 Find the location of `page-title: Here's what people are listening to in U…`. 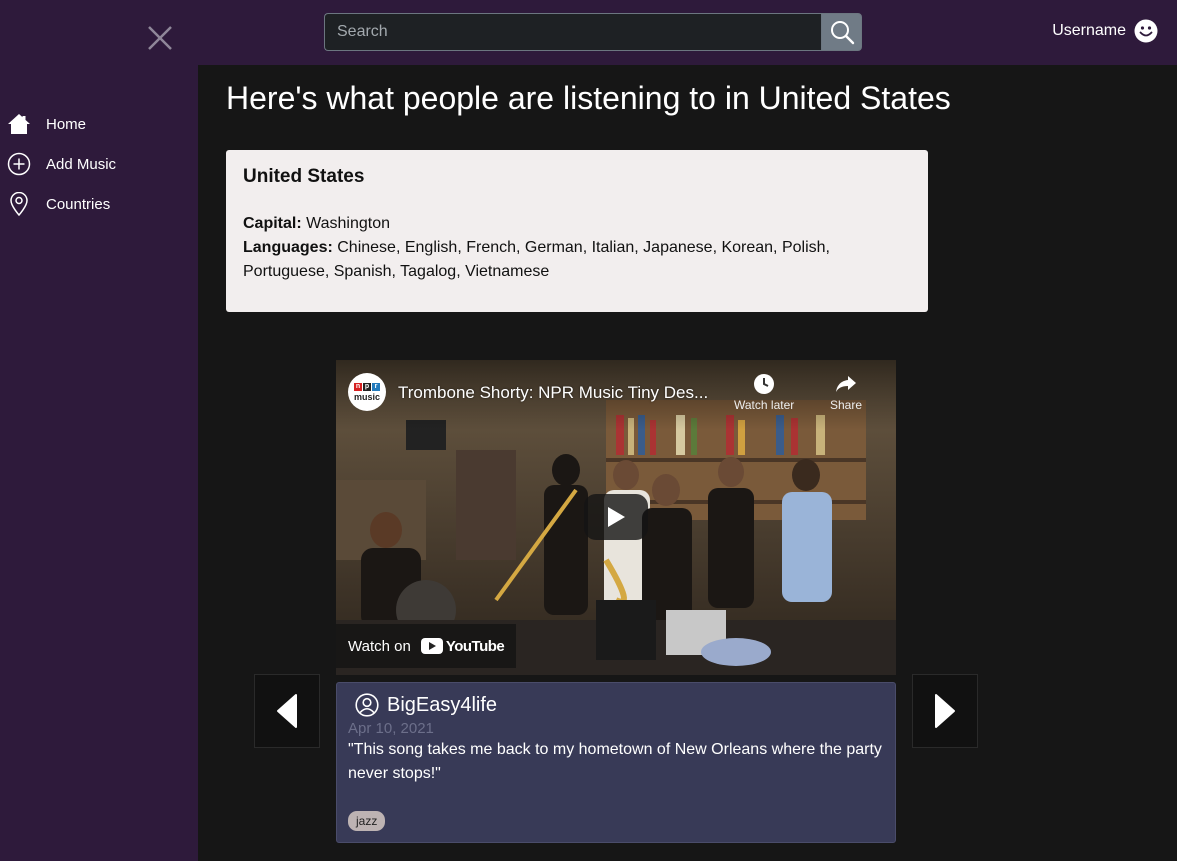

page-title: Here's what people are listening to in U… is located at coordinates (588, 98).